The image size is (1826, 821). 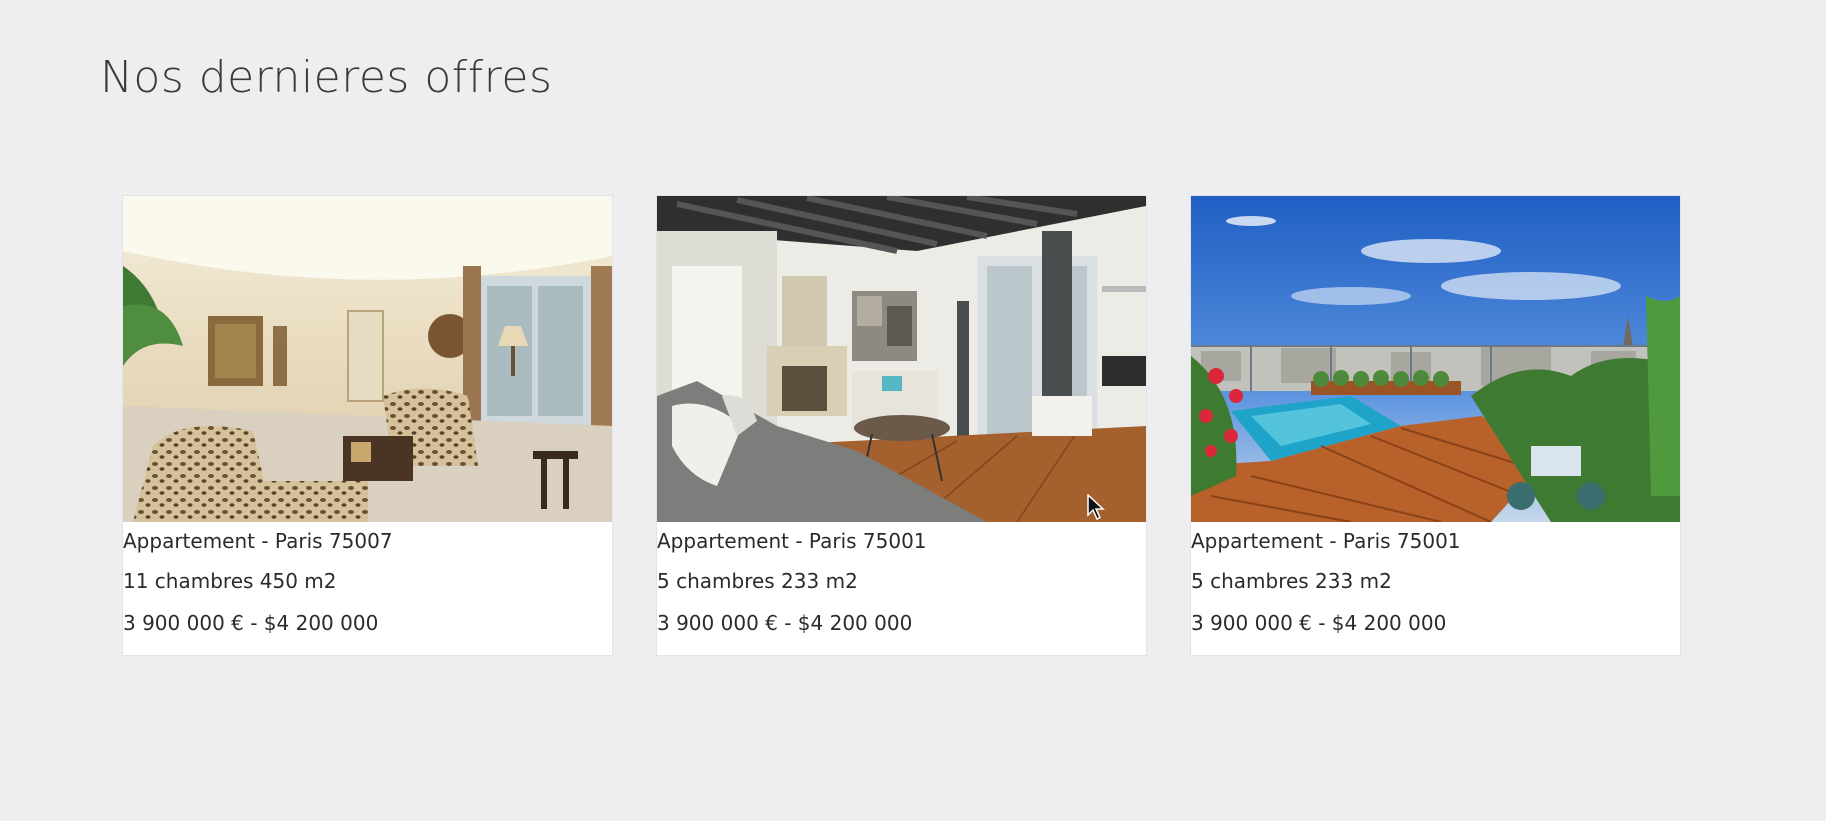 What do you see at coordinates (230, 581) in the screenshot?
I see `listing-rooms-area: 11 chambres 450 m2` at bounding box center [230, 581].